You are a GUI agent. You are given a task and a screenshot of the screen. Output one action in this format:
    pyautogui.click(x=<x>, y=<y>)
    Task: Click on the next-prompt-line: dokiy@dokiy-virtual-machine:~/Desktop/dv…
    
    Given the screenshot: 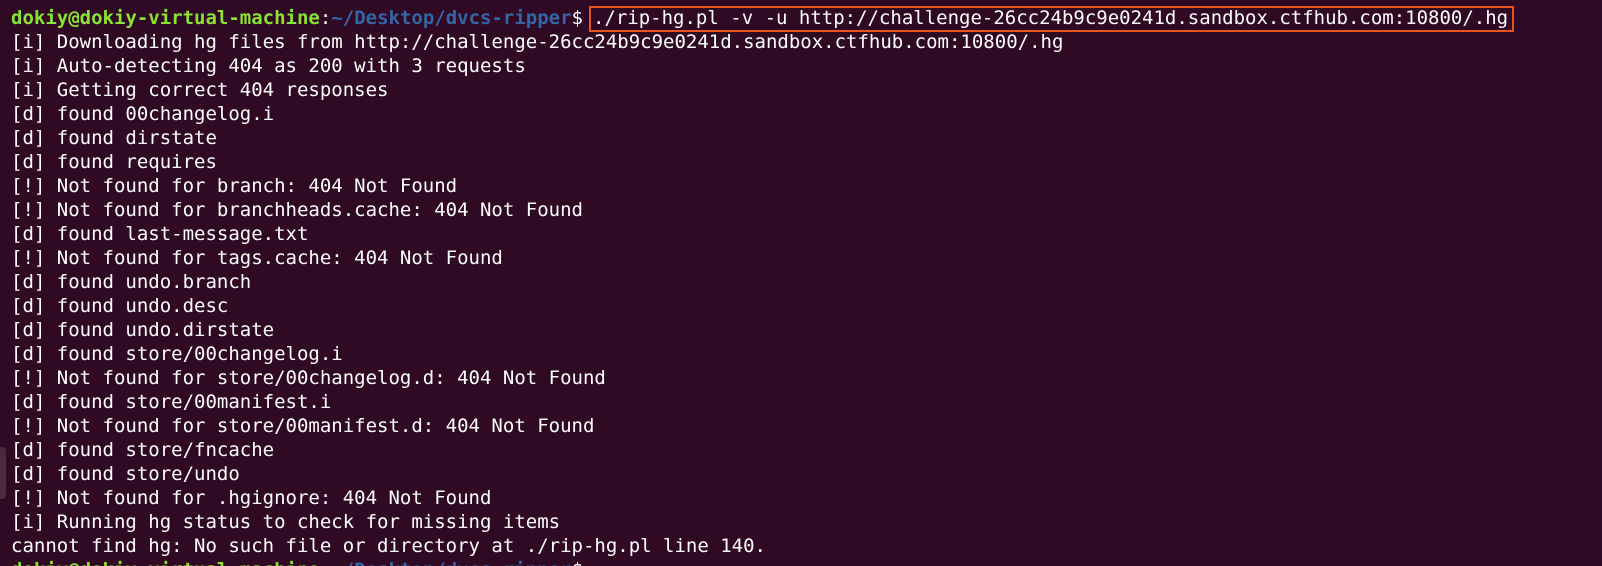 What is the action you would take?
    pyautogui.click(x=806, y=562)
    